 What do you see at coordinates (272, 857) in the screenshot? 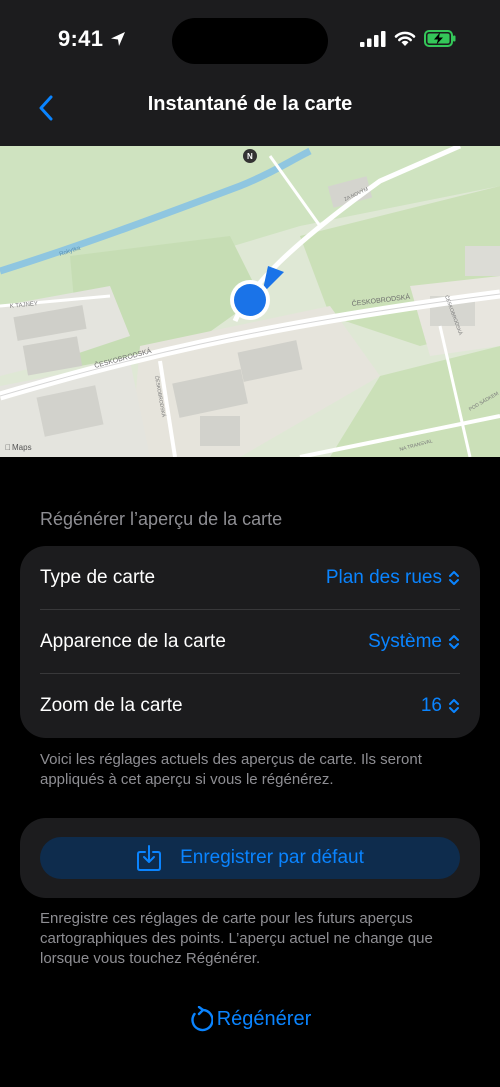
I see `save-default-label: Enregistrer par défaut` at bounding box center [272, 857].